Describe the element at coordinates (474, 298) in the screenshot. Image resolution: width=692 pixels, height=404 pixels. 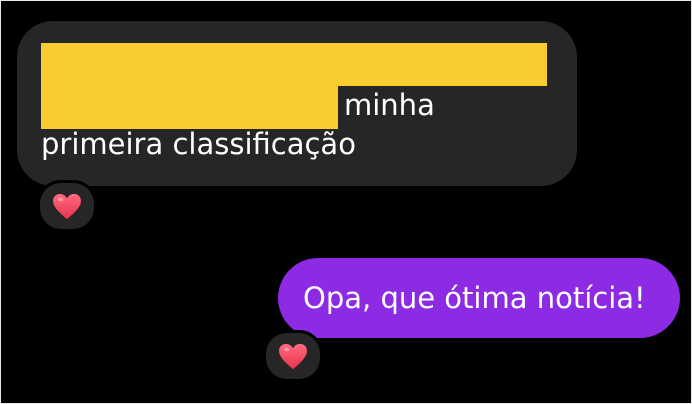
I see `outgoing-message-text: Opa, que ótima notícia!` at that location.